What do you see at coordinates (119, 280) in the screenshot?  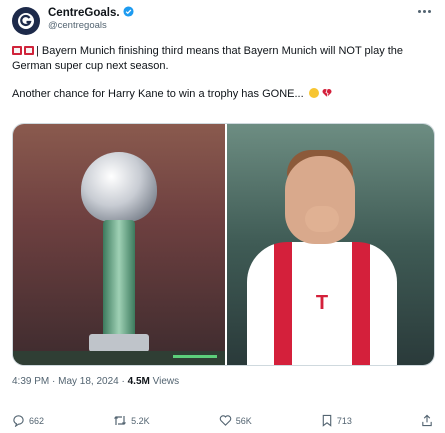 I see `trophy-stem` at bounding box center [119, 280].